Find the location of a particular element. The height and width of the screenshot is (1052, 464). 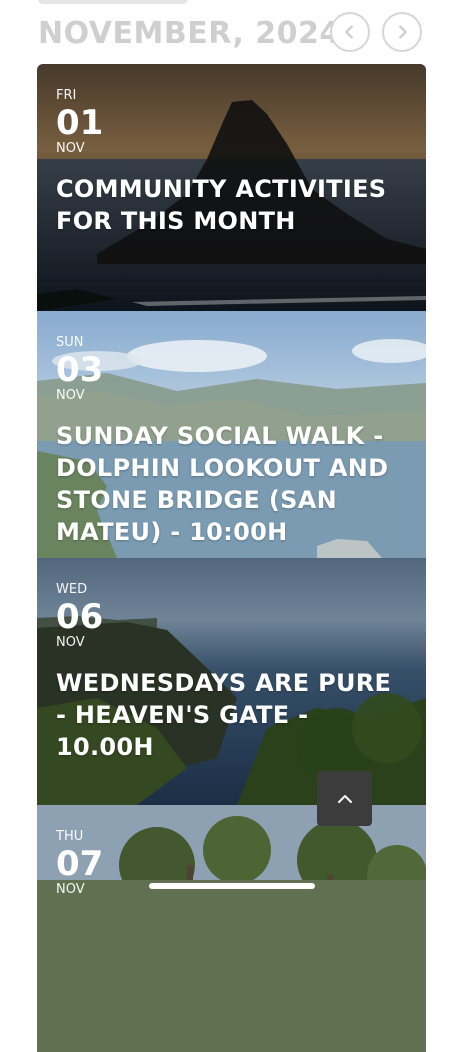

chevron-right-icon is located at coordinates (403, 32).